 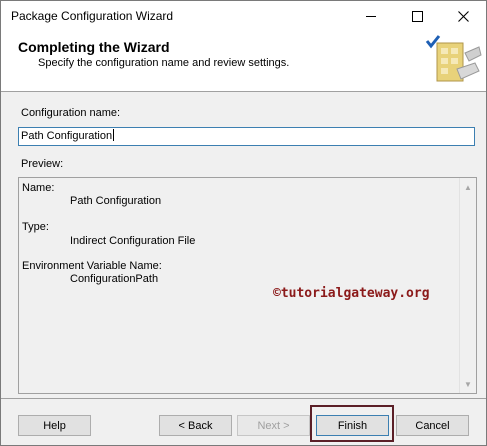 I want to click on preview-name-key: Name:, so click(x=38, y=188).